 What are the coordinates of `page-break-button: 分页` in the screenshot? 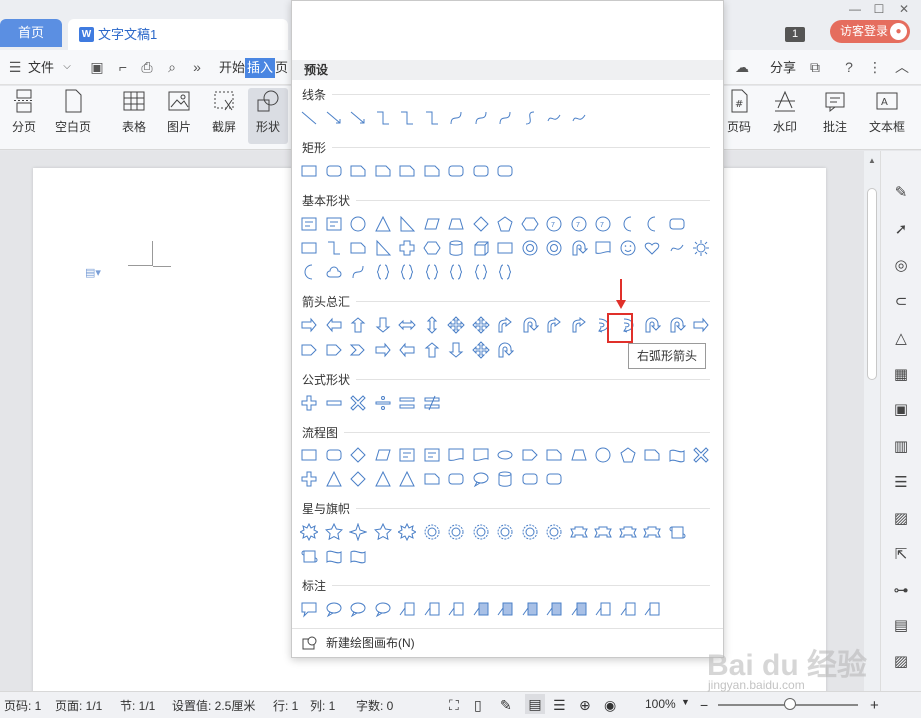 It's located at (24, 116).